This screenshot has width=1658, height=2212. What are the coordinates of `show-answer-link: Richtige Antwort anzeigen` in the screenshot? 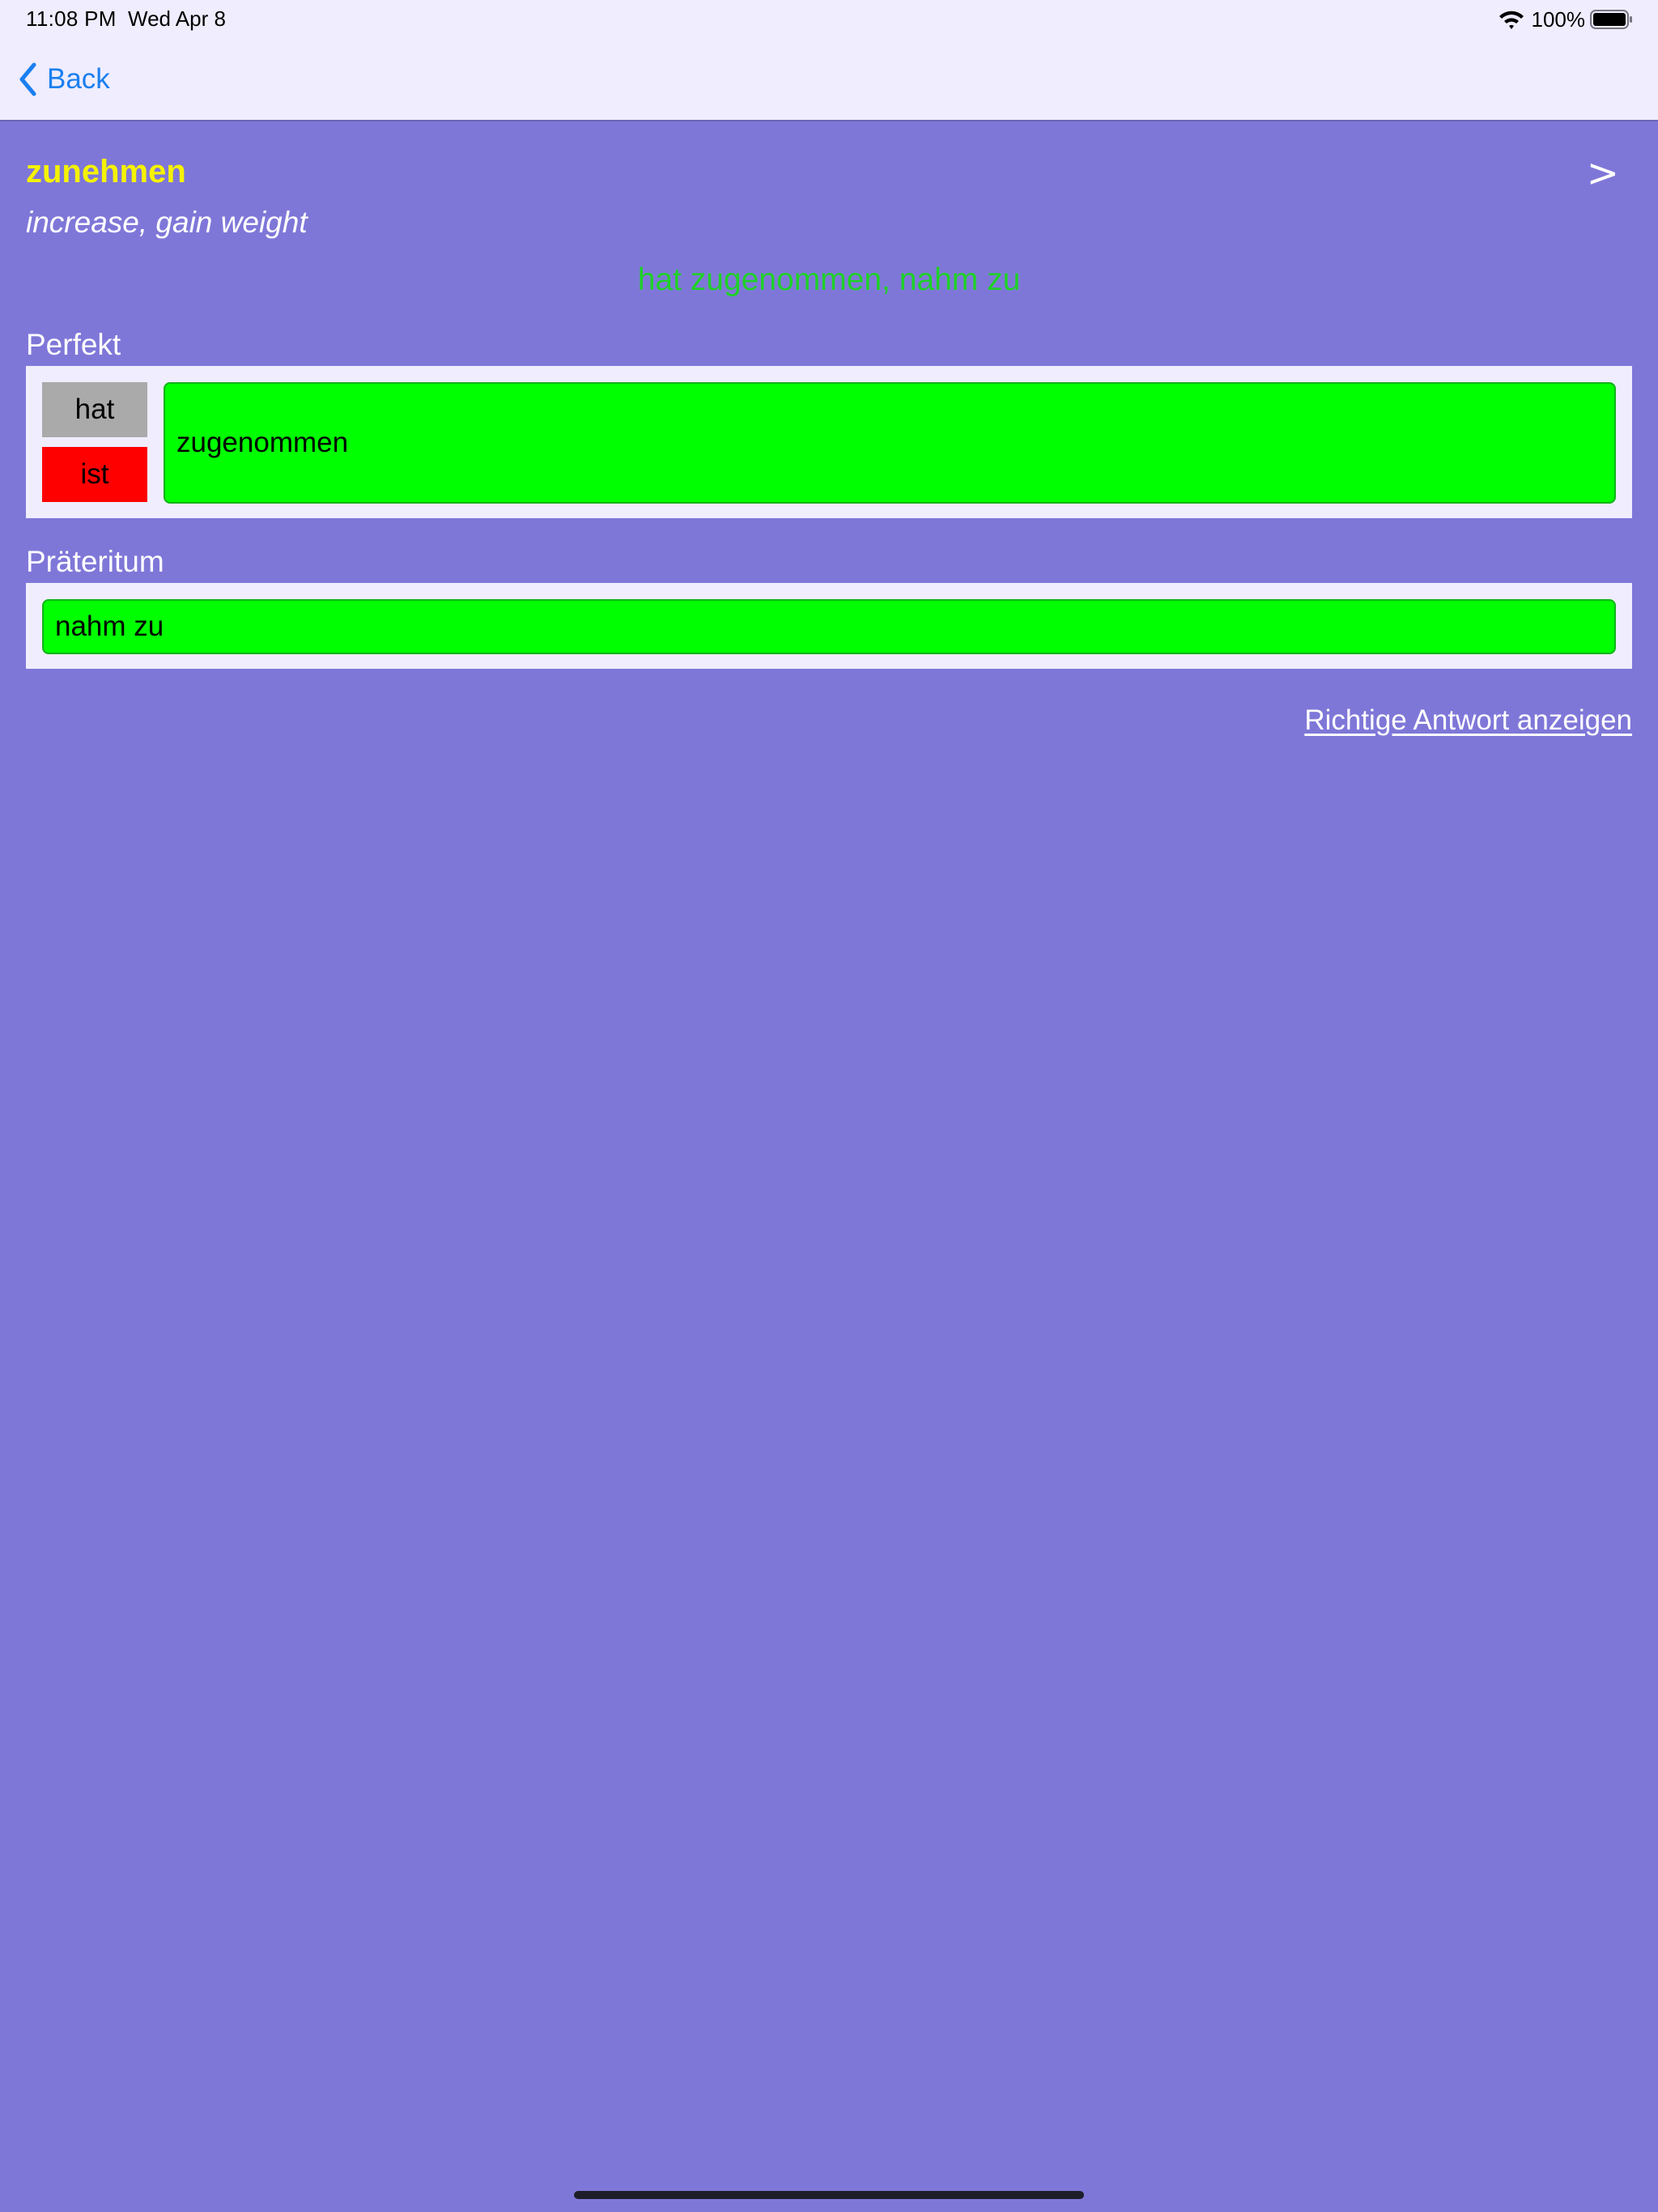 It's located at (1468, 720).